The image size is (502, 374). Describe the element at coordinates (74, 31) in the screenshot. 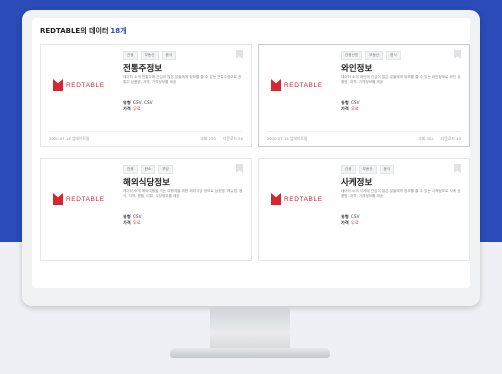

I see `page-title-text: REDTABLE의 데이터` at that location.